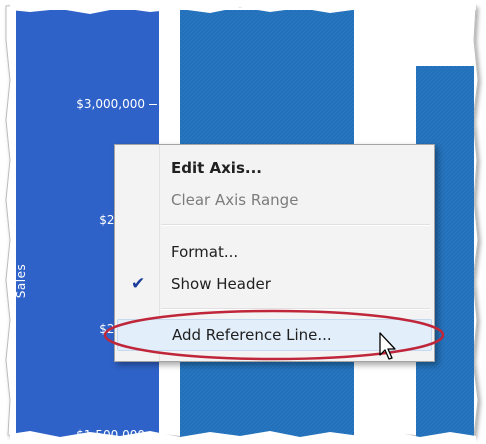  Describe the element at coordinates (274, 284) in the screenshot. I see `menu-item-show-header: ✔ Show Header` at that location.